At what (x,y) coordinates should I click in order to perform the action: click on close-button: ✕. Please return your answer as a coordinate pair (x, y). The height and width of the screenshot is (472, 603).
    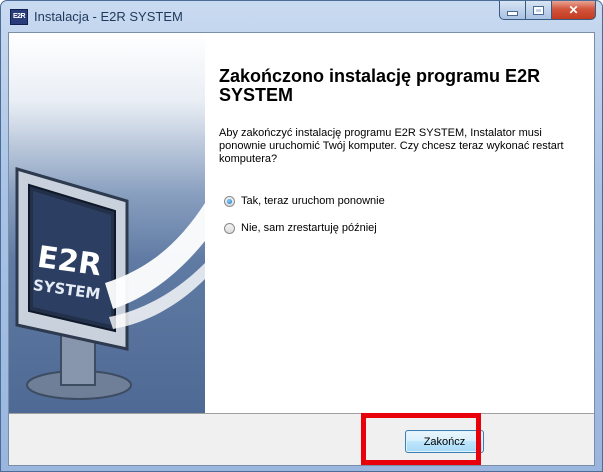
    Looking at the image, I should click on (574, 10).